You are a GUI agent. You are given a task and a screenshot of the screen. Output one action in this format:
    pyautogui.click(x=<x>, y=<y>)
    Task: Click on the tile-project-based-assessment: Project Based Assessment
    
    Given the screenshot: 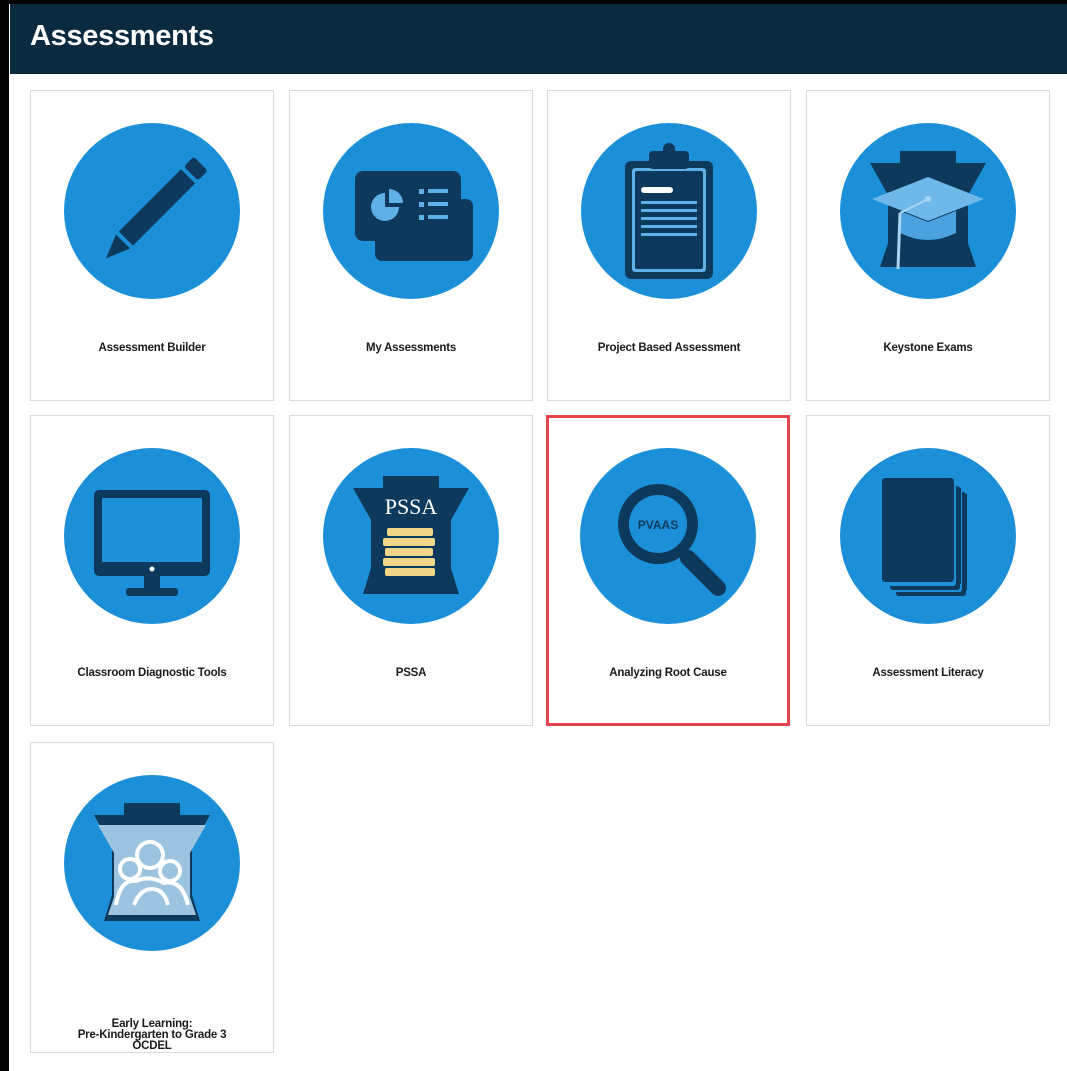 What is the action you would take?
    pyautogui.click(x=669, y=245)
    